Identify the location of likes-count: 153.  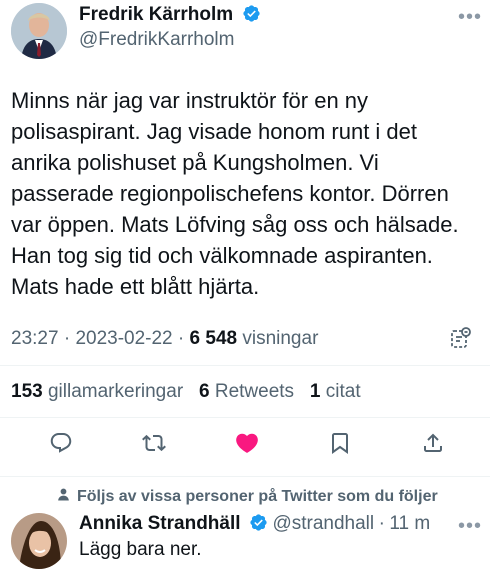
(27, 391).